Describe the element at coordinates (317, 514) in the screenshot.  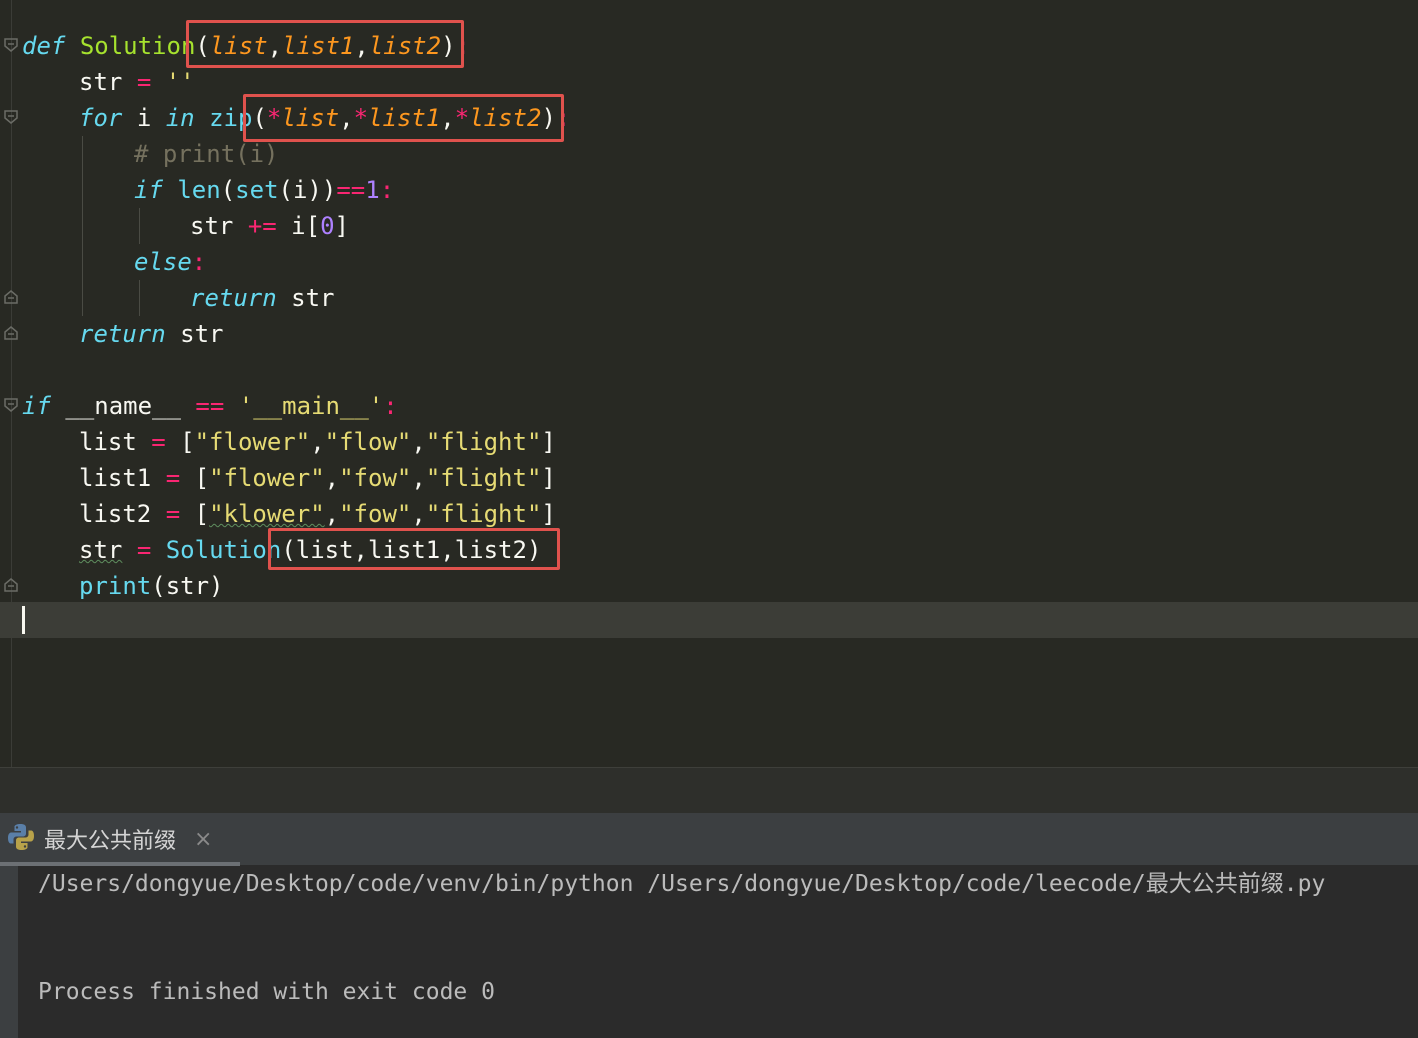
I see `code-line: list2 = ["klower","fow","flight"]` at that location.